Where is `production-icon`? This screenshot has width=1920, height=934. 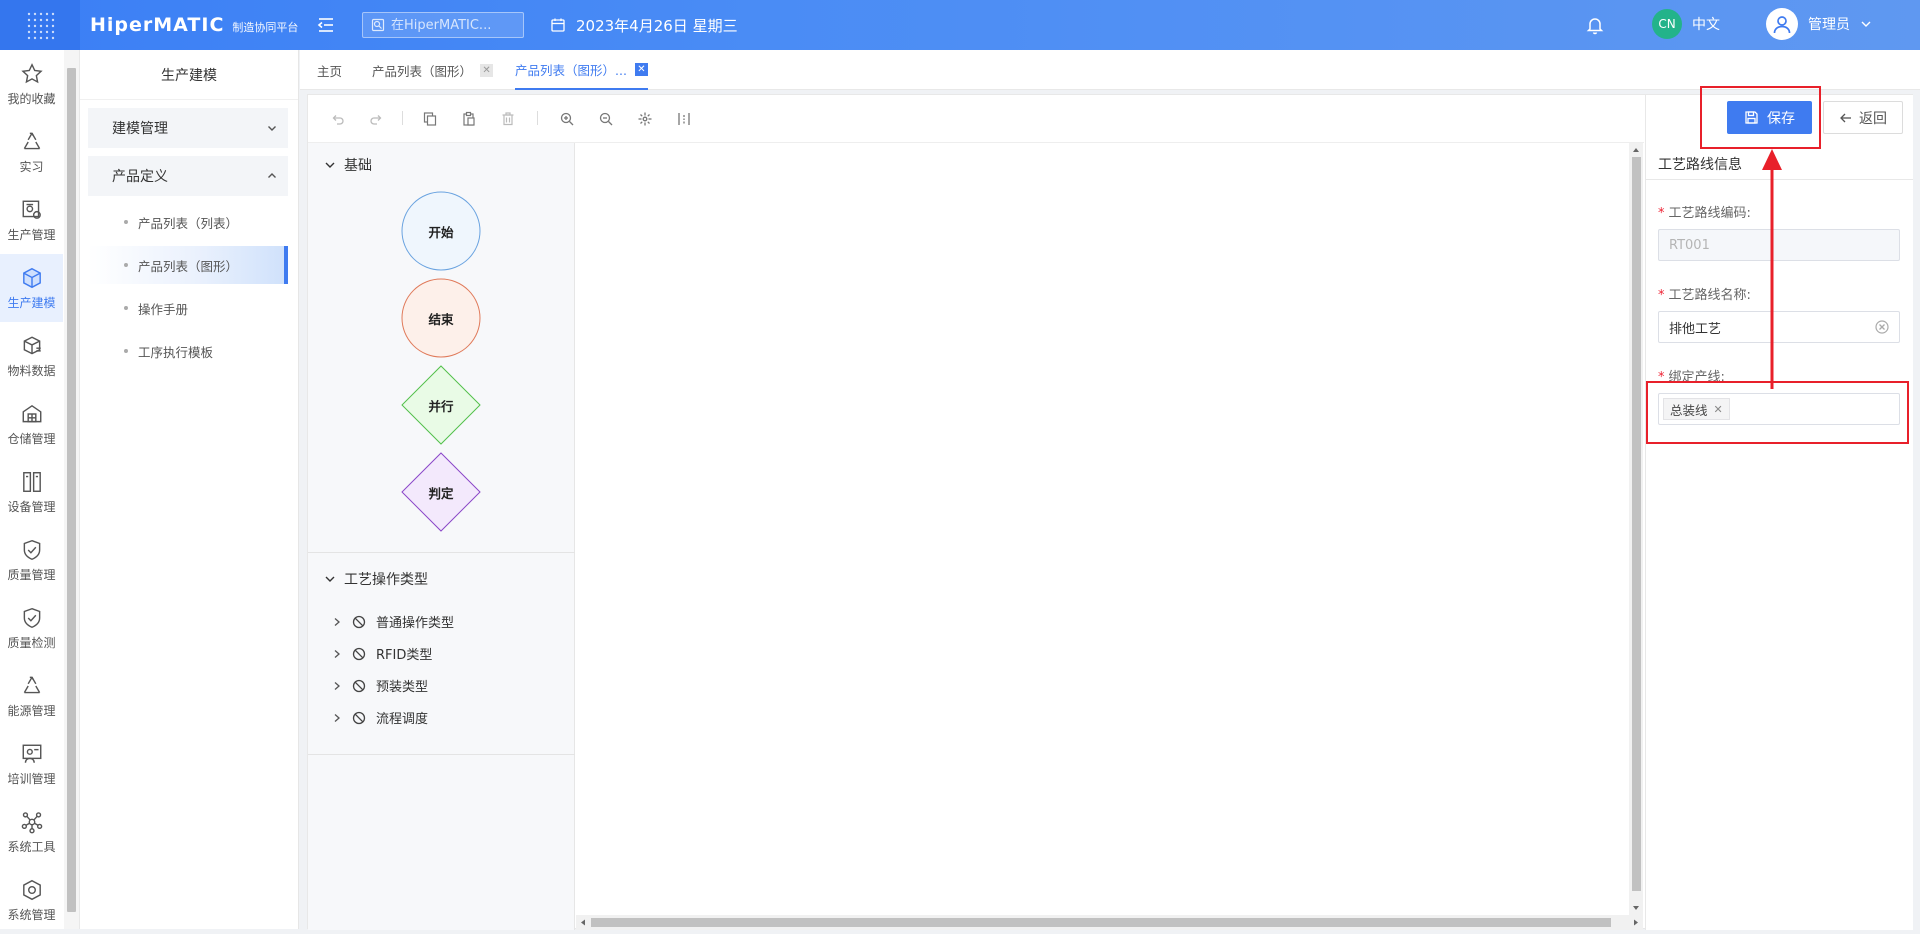
production-icon is located at coordinates (32, 210).